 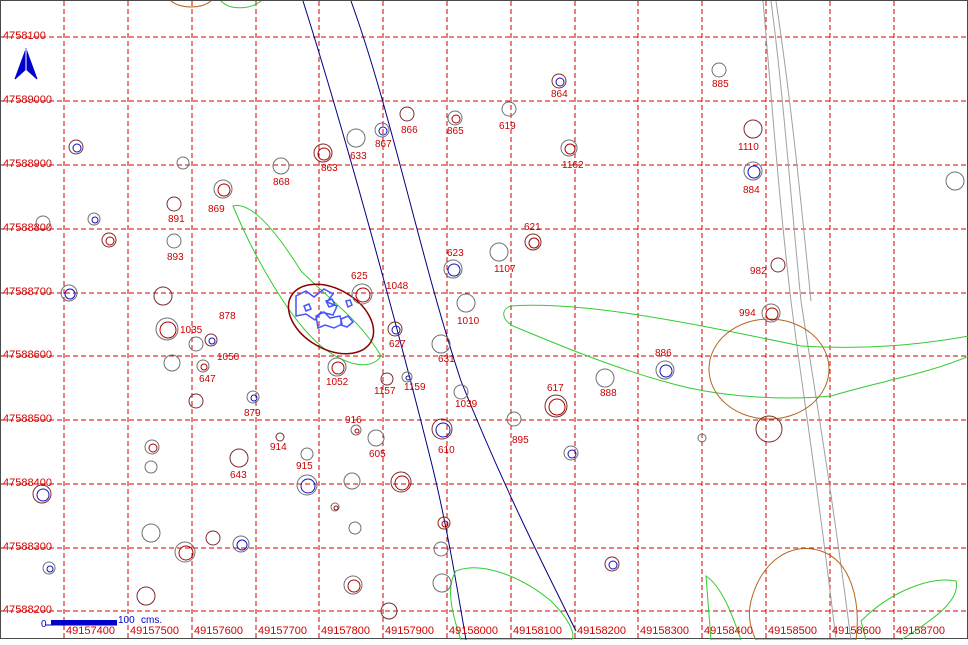 I want to click on feature-label-1110: 1110, so click(x=748, y=147).